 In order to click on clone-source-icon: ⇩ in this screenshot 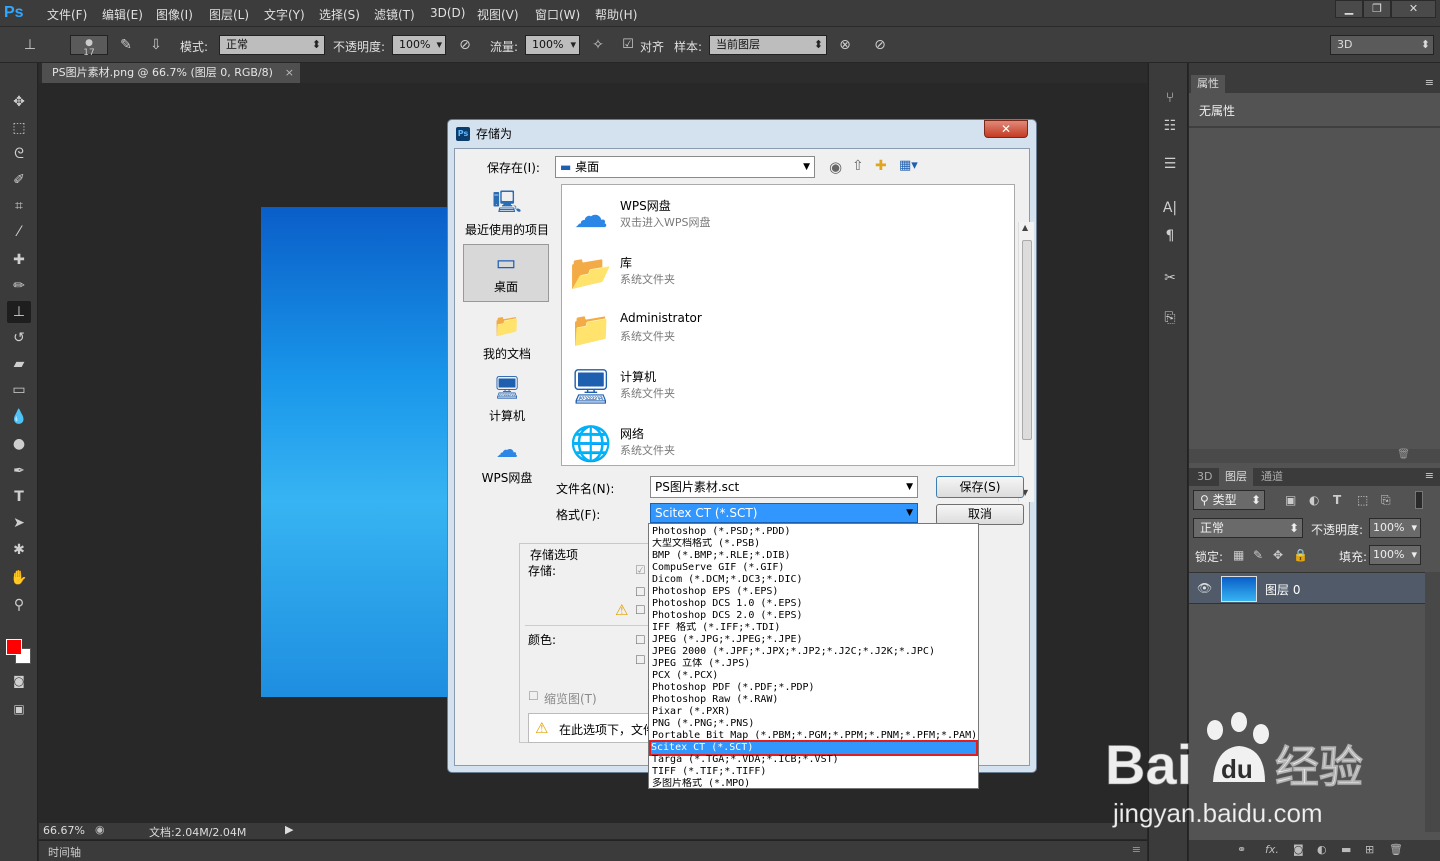, I will do `click(156, 45)`.